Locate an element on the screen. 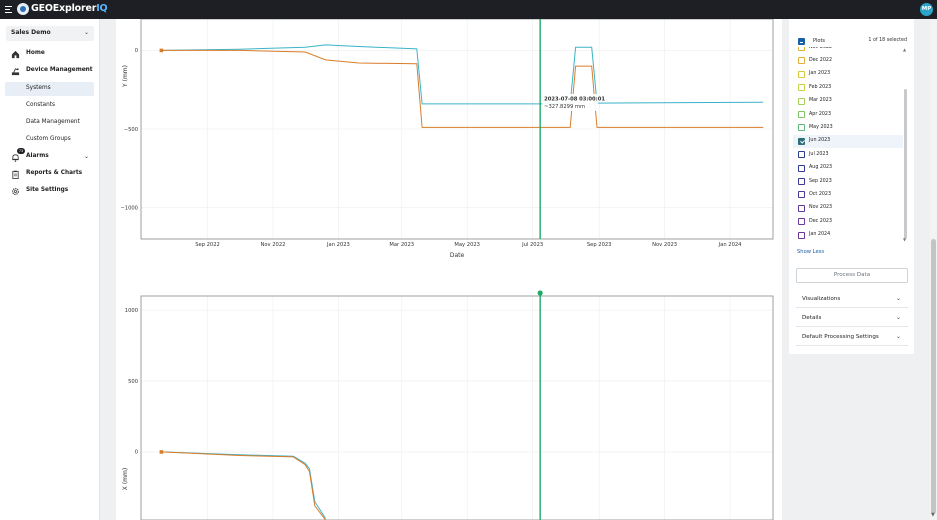 The image size is (937, 520). tooltip-title: 2023-07-08 03:00:01 is located at coordinates (574, 99).